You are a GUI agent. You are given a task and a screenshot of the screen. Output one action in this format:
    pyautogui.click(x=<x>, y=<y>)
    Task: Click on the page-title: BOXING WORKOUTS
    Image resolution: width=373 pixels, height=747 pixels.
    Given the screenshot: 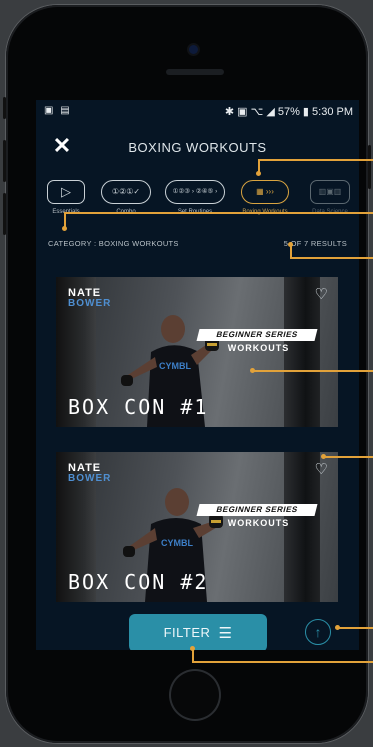 What is the action you would take?
    pyautogui.click(x=197, y=147)
    